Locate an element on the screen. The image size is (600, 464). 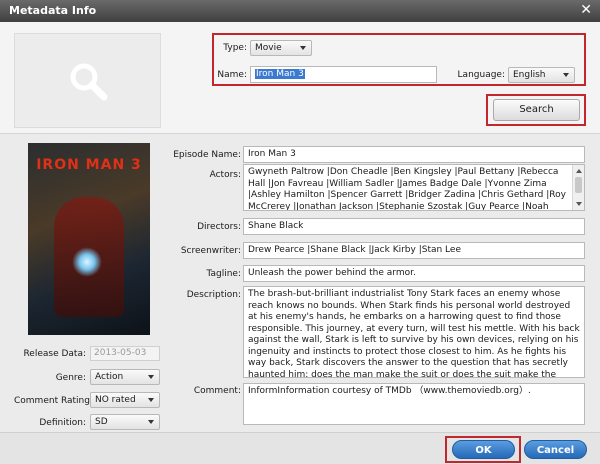
magnifier-icon is located at coordinates (89, 82).